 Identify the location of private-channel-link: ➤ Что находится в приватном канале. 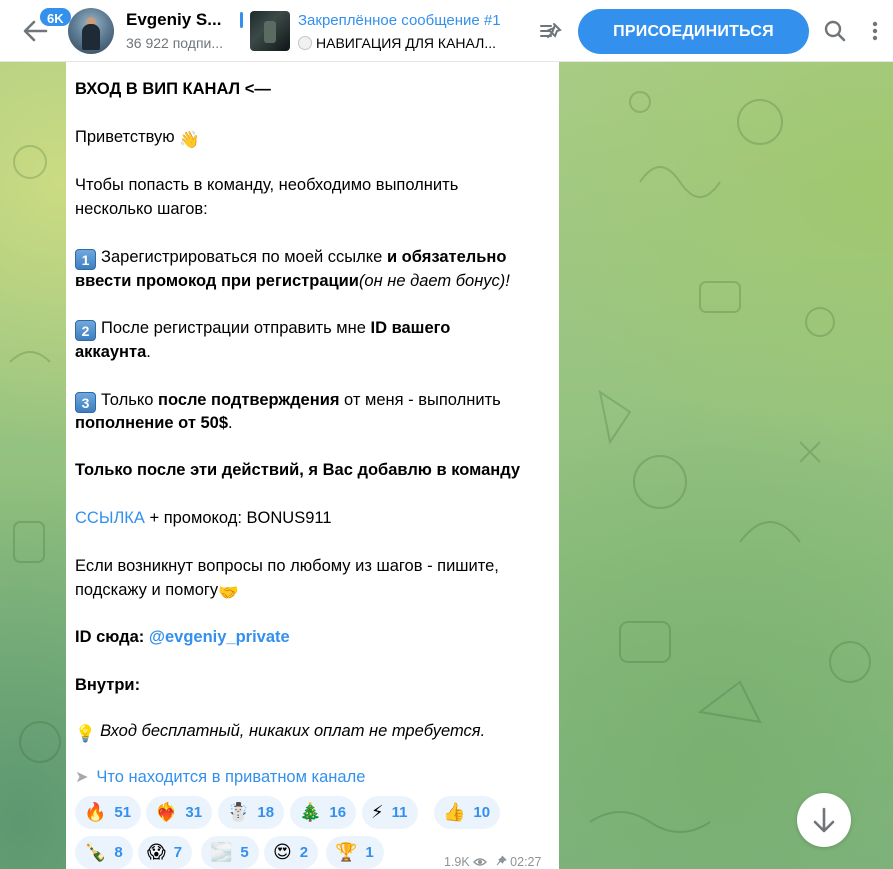
(220, 777).